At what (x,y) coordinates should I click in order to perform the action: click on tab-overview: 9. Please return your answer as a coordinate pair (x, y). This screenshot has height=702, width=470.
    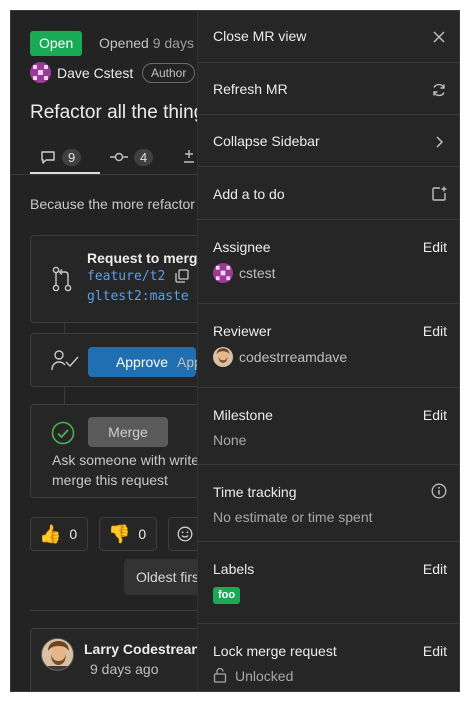
    Looking at the image, I should click on (61, 157).